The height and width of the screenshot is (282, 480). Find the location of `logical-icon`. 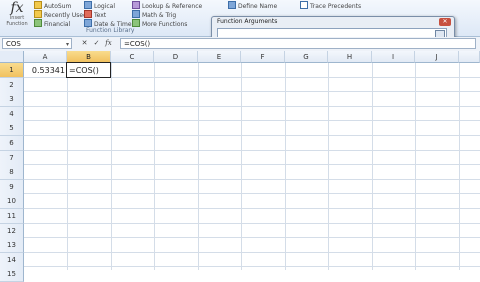

logical-icon is located at coordinates (88, 5).